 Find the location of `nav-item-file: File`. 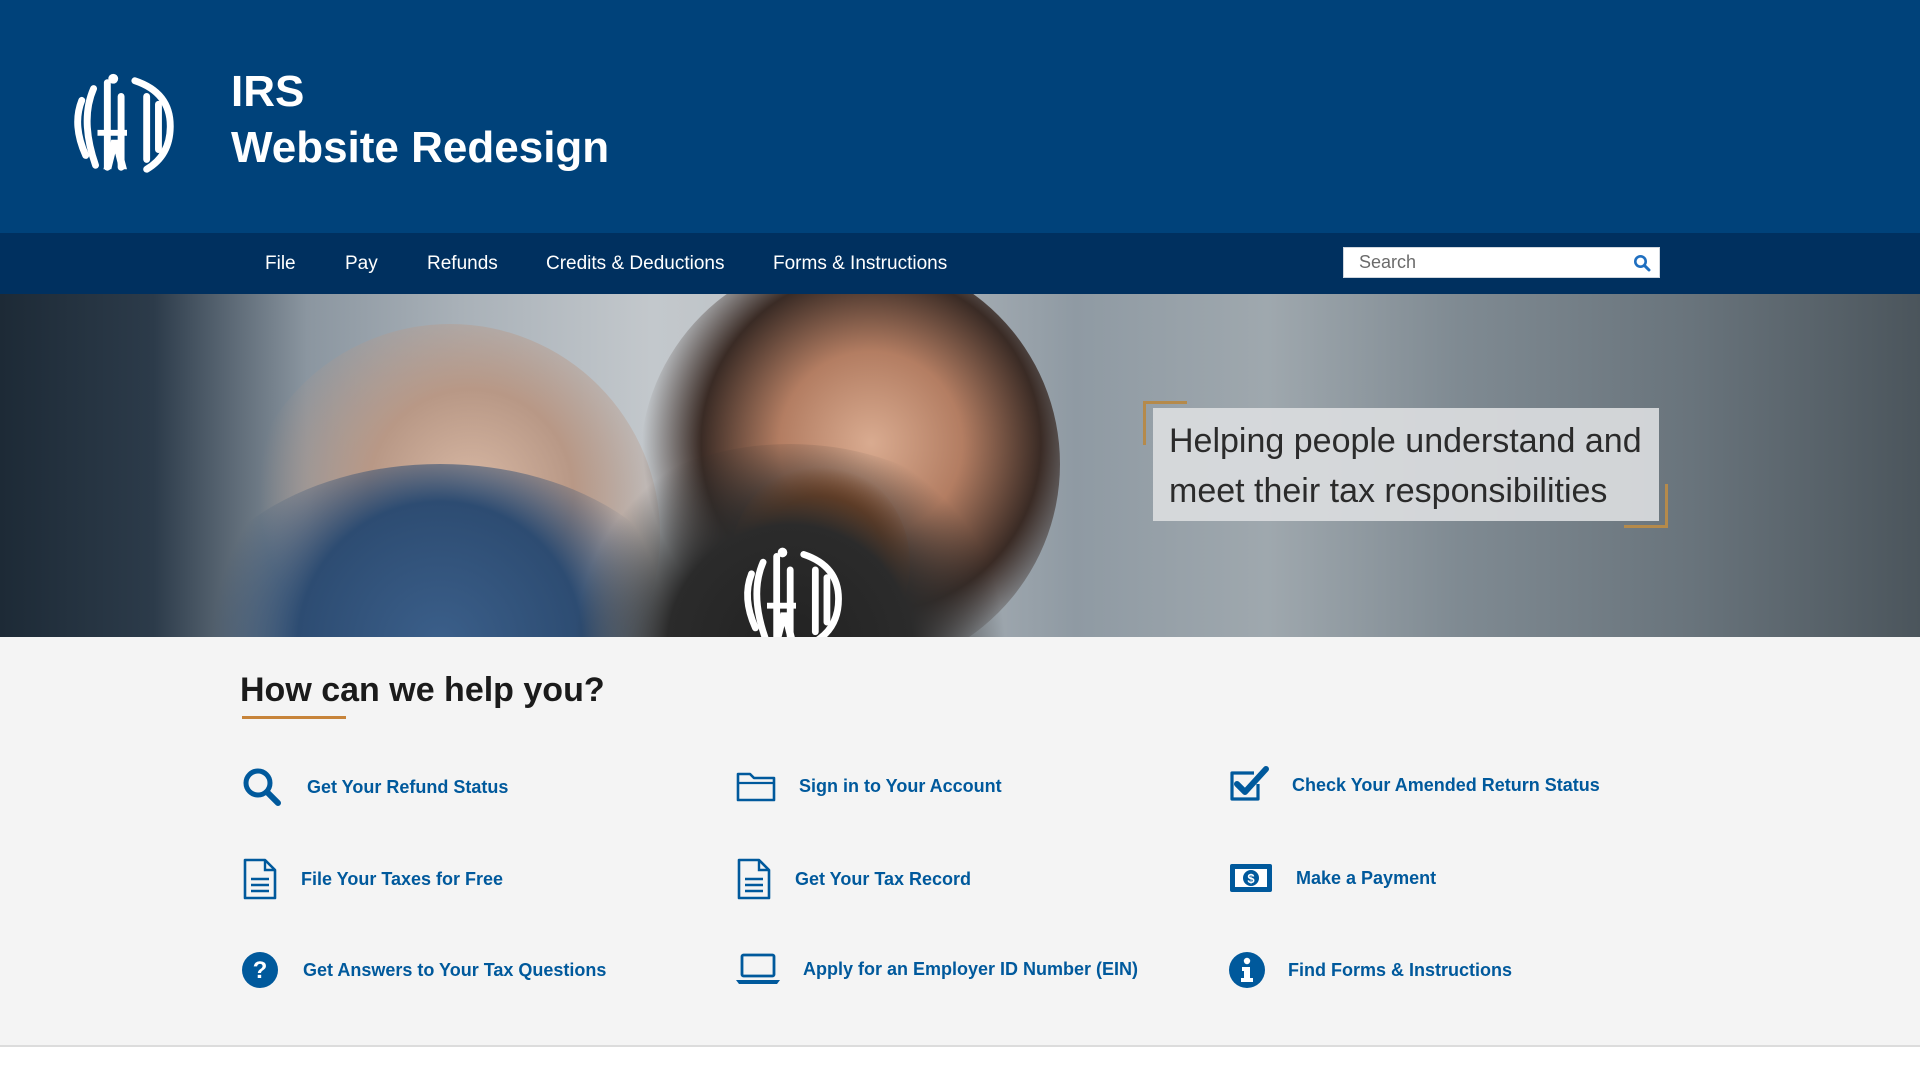

nav-item-file: File is located at coordinates (280, 263).